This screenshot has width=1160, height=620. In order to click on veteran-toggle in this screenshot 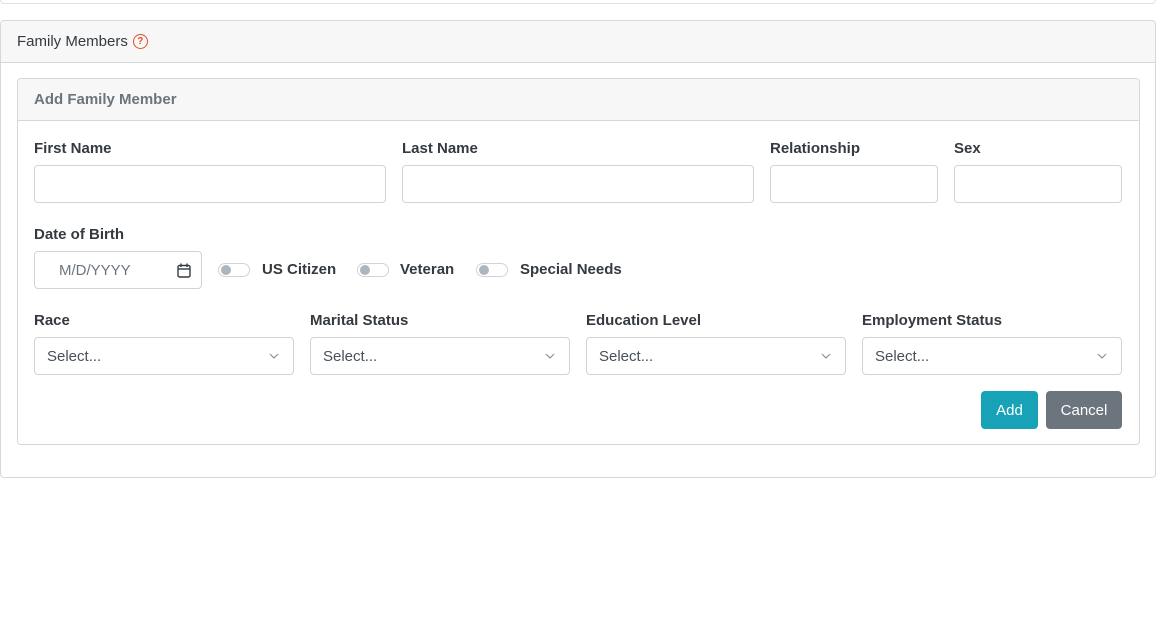, I will do `click(373, 270)`.